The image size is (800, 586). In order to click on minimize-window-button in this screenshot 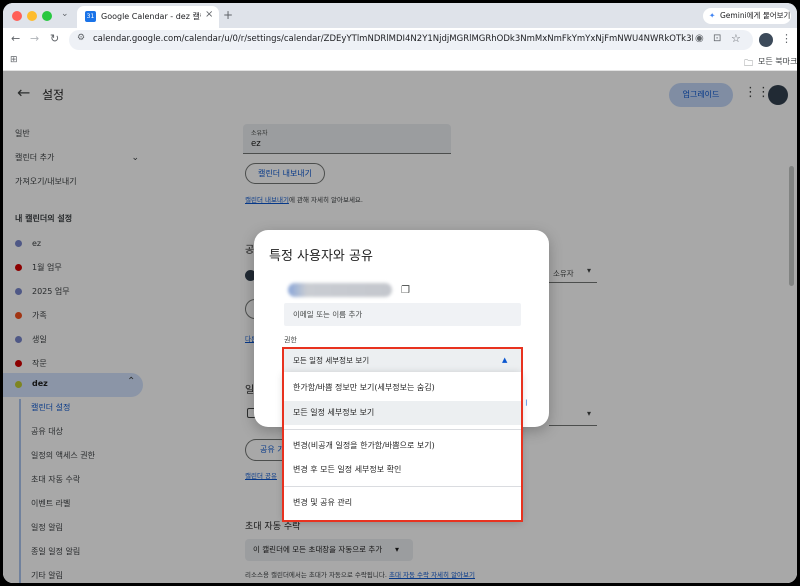, I will do `click(32, 16)`.